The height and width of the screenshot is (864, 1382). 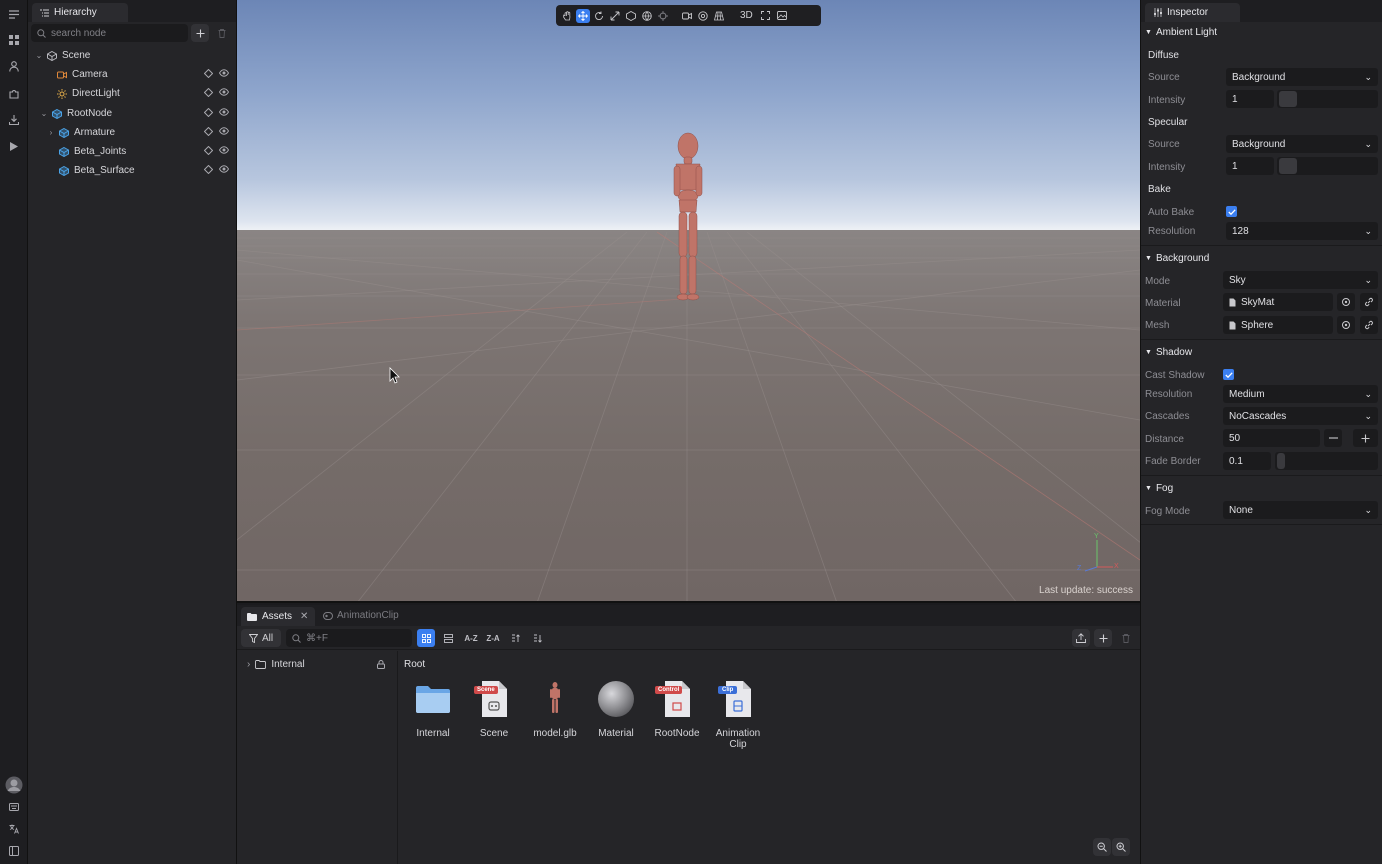 I want to click on section-shadow: ▼ Shadow, so click(x=1168, y=352).